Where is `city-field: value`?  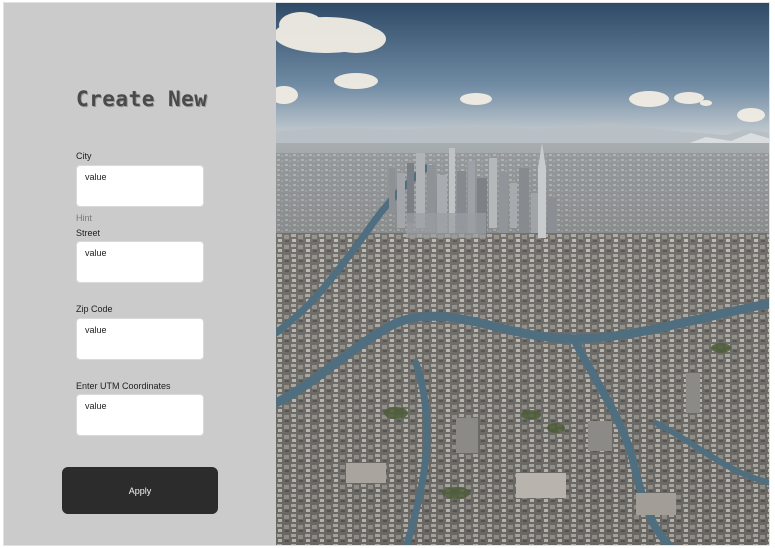
city-field: value is located at coordinates (140, 186).